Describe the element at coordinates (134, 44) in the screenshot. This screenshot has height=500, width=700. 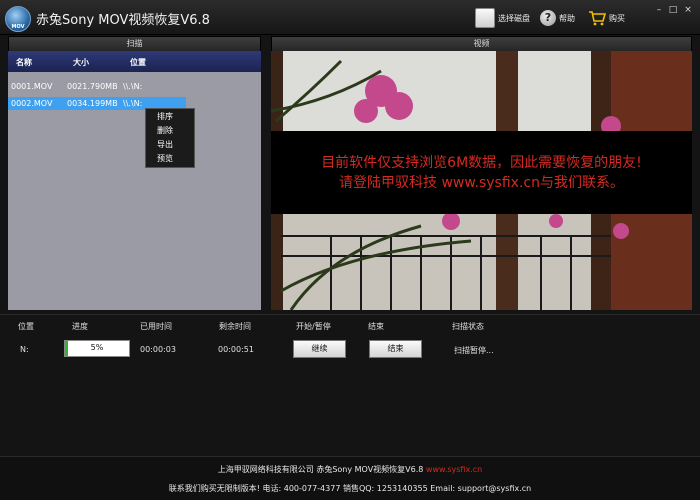
I see `scan-panel-title: 扫描` at that location.